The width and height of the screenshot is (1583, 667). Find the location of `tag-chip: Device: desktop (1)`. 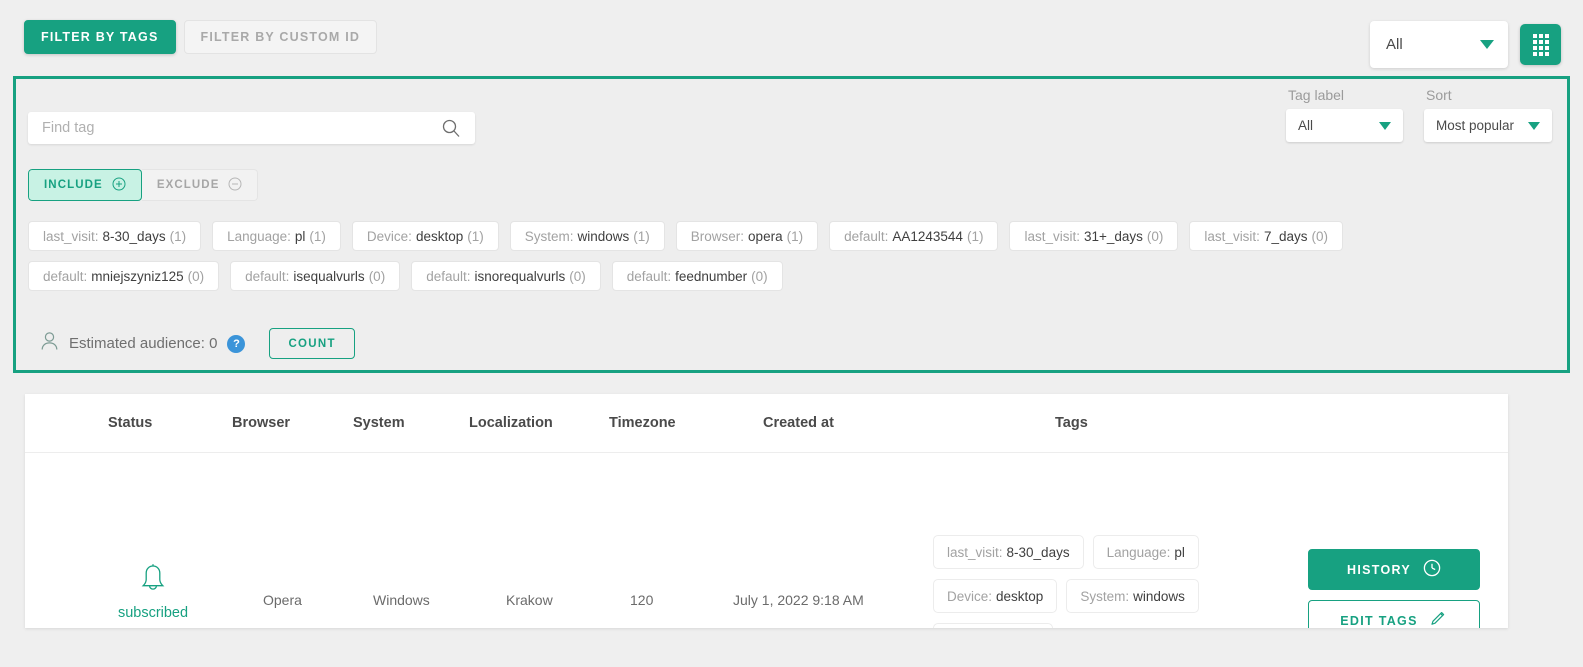

tag-chip: Device: desktop (1) is located at coordinates (425, 236).